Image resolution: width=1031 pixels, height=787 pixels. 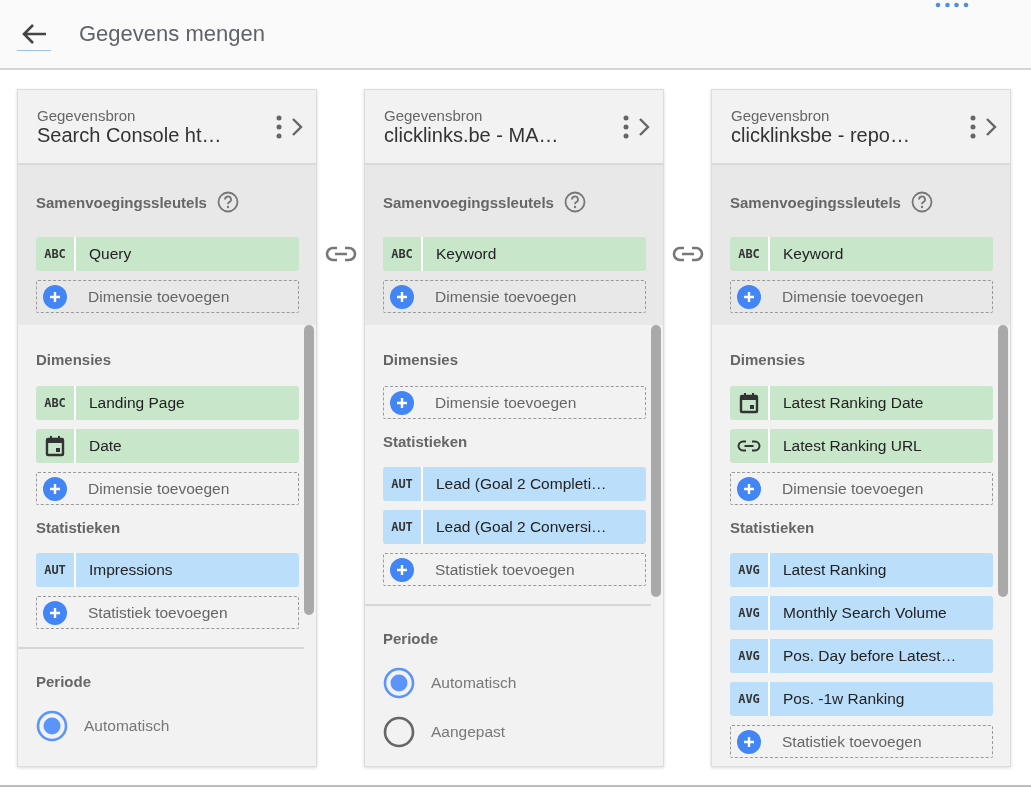 I want to click on dimension-chip: Latest Ranking URL, so click(x=861, y=446).